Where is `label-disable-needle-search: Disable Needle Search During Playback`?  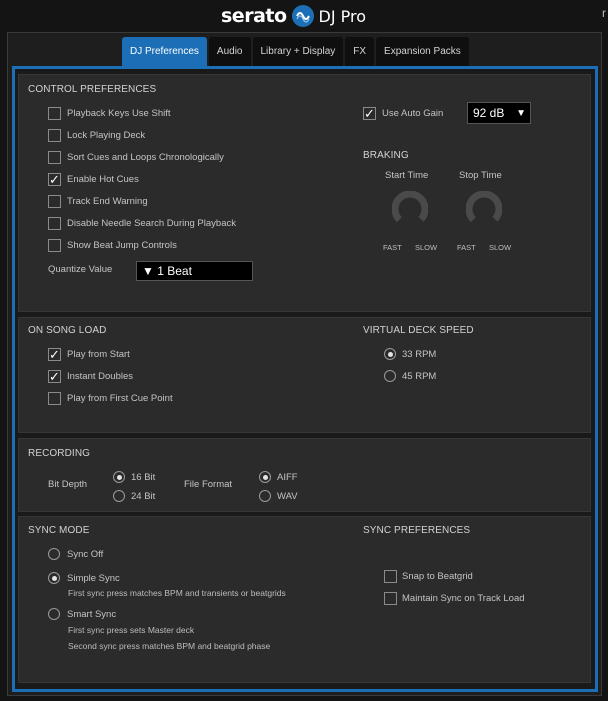 label-disable-needle-search: Disable Needle Search During Playback is located at coordinates (151, 223).